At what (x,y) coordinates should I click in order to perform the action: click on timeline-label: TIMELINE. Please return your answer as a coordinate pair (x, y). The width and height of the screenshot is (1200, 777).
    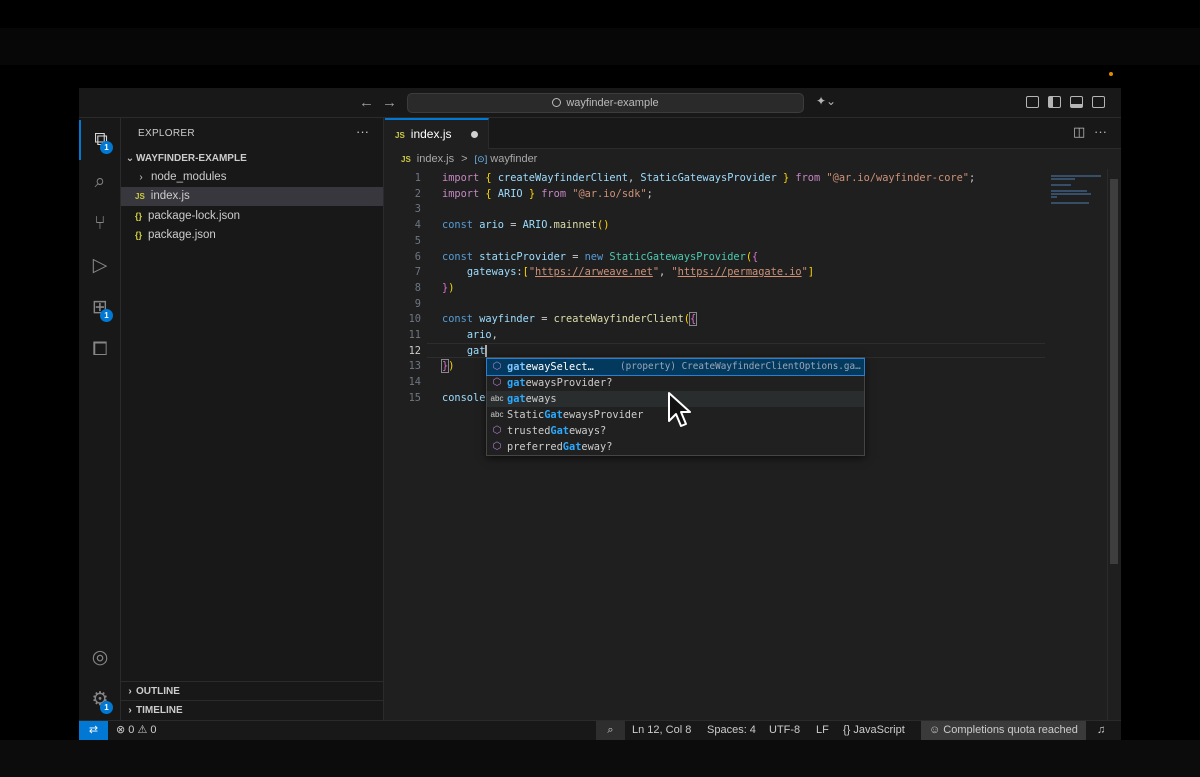
    Looking at the image, I should click on (159, 710).